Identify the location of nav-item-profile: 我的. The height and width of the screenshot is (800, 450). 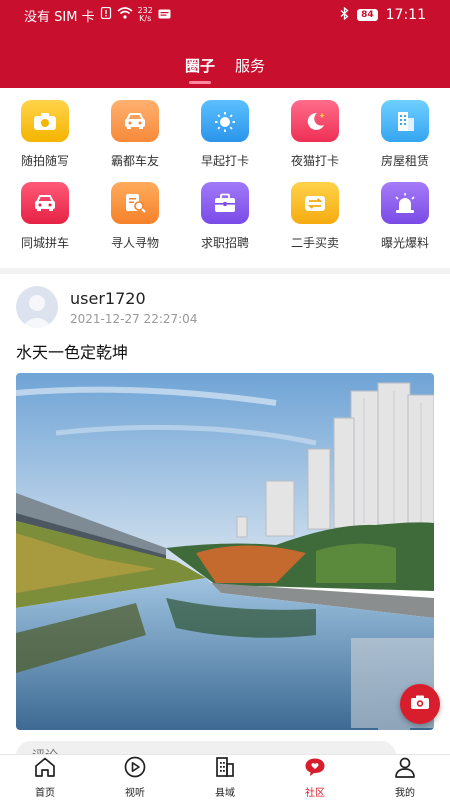
(405, 777).